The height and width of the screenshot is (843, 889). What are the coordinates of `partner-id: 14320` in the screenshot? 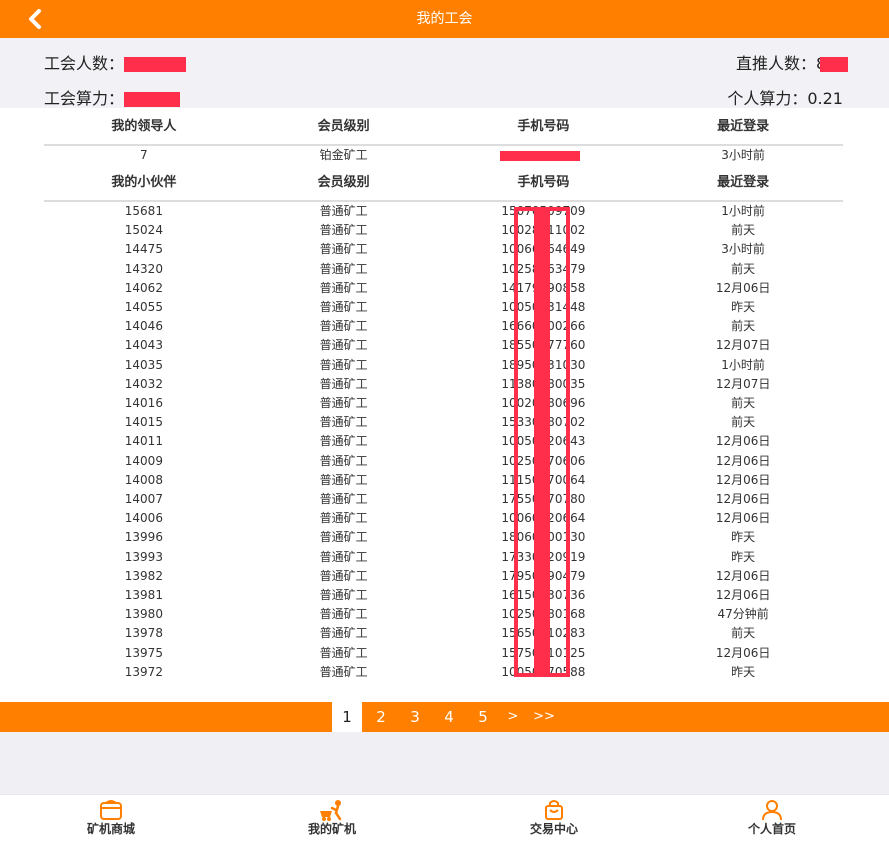 It's located at (143, 268).